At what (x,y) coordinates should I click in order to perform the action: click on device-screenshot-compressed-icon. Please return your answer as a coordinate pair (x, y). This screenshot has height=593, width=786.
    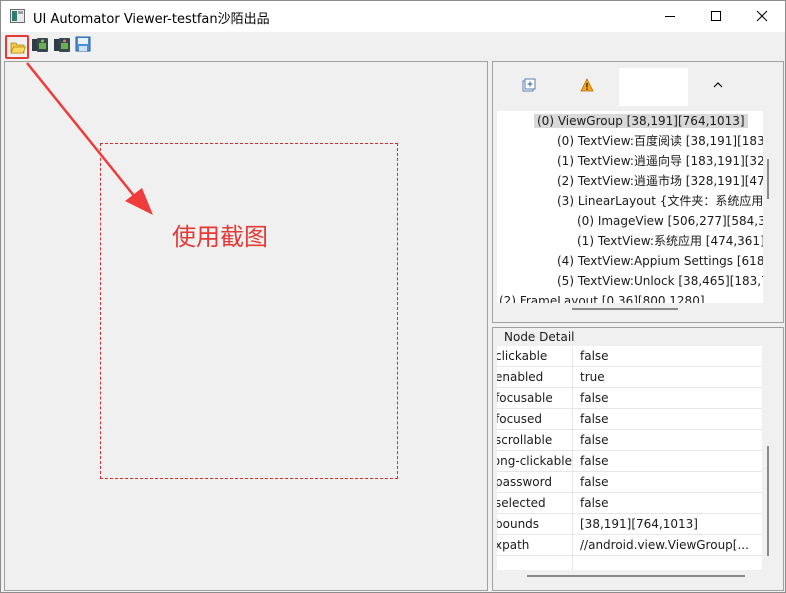
    Looking at the image, I should click on (62, 45).